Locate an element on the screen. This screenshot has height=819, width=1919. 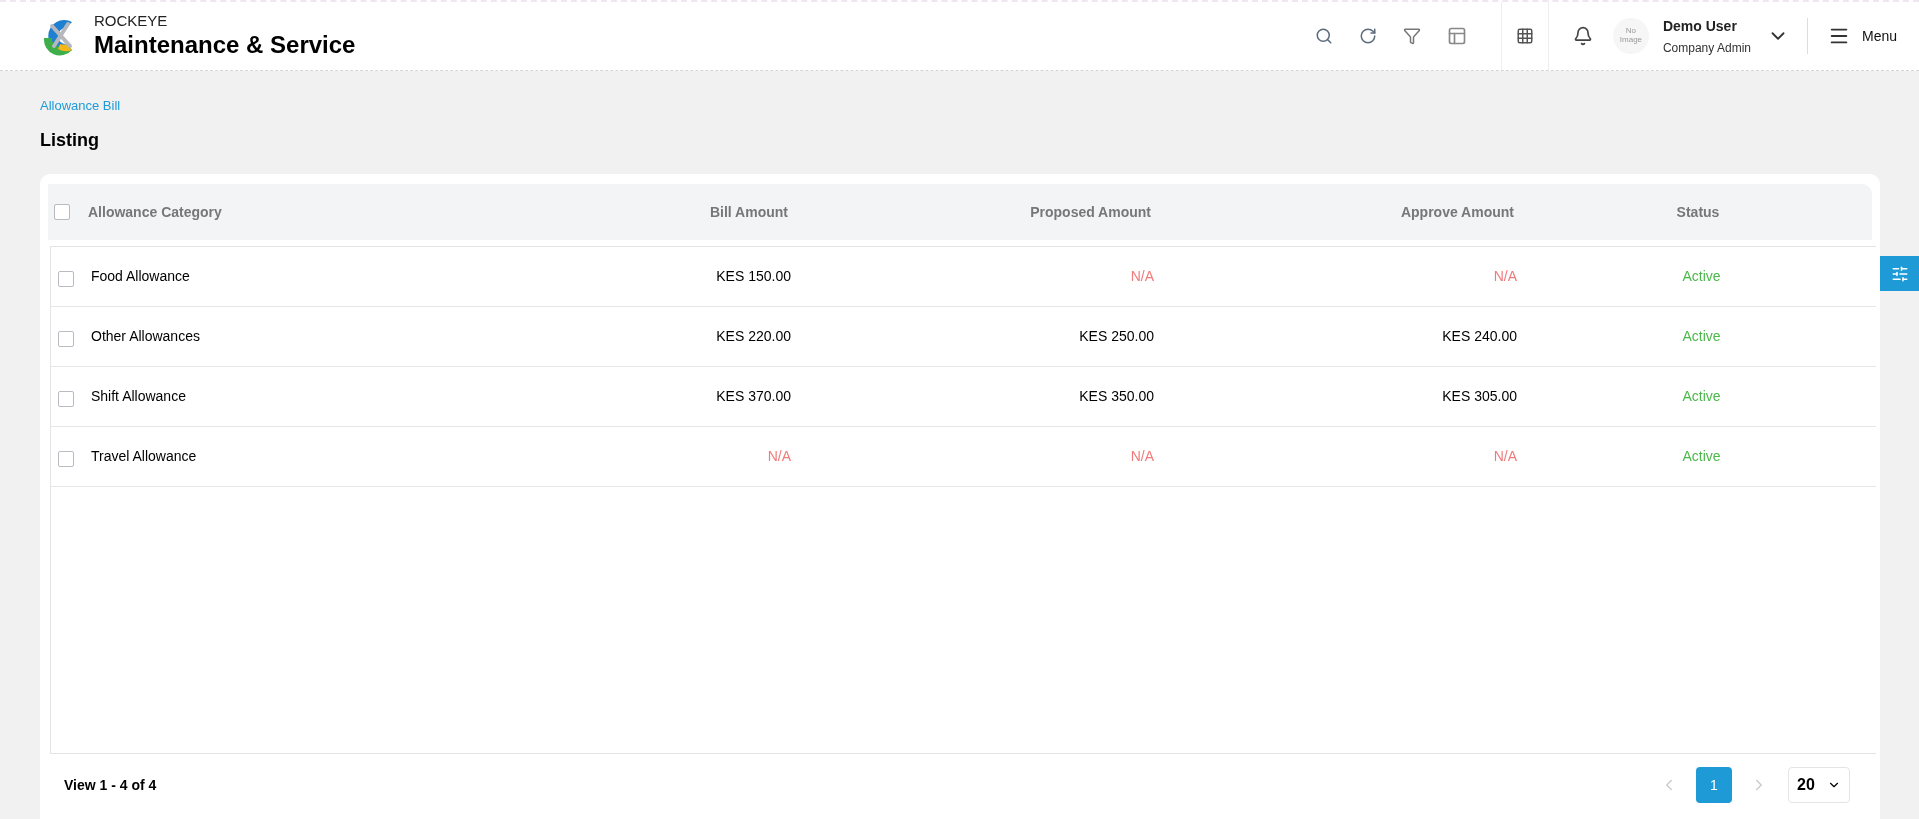
table-cell-text: KES 240.00 is located at coordinates (1479, 336).